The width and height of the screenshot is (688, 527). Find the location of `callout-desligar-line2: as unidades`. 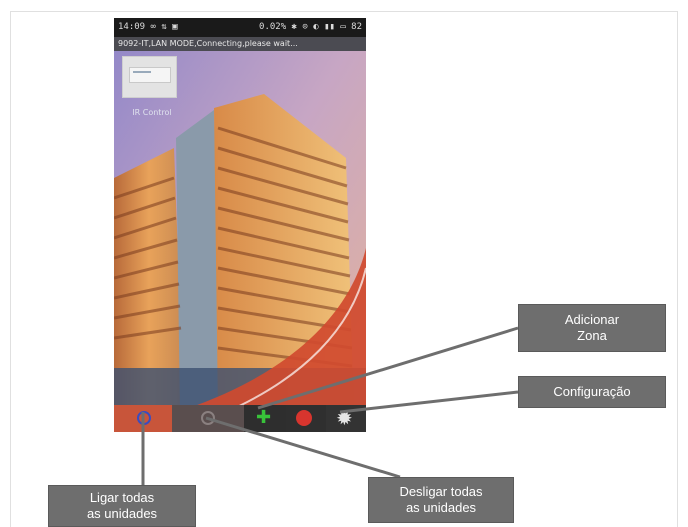

callout-desligar-line2: as unidades is located at coordinates (441, 507).